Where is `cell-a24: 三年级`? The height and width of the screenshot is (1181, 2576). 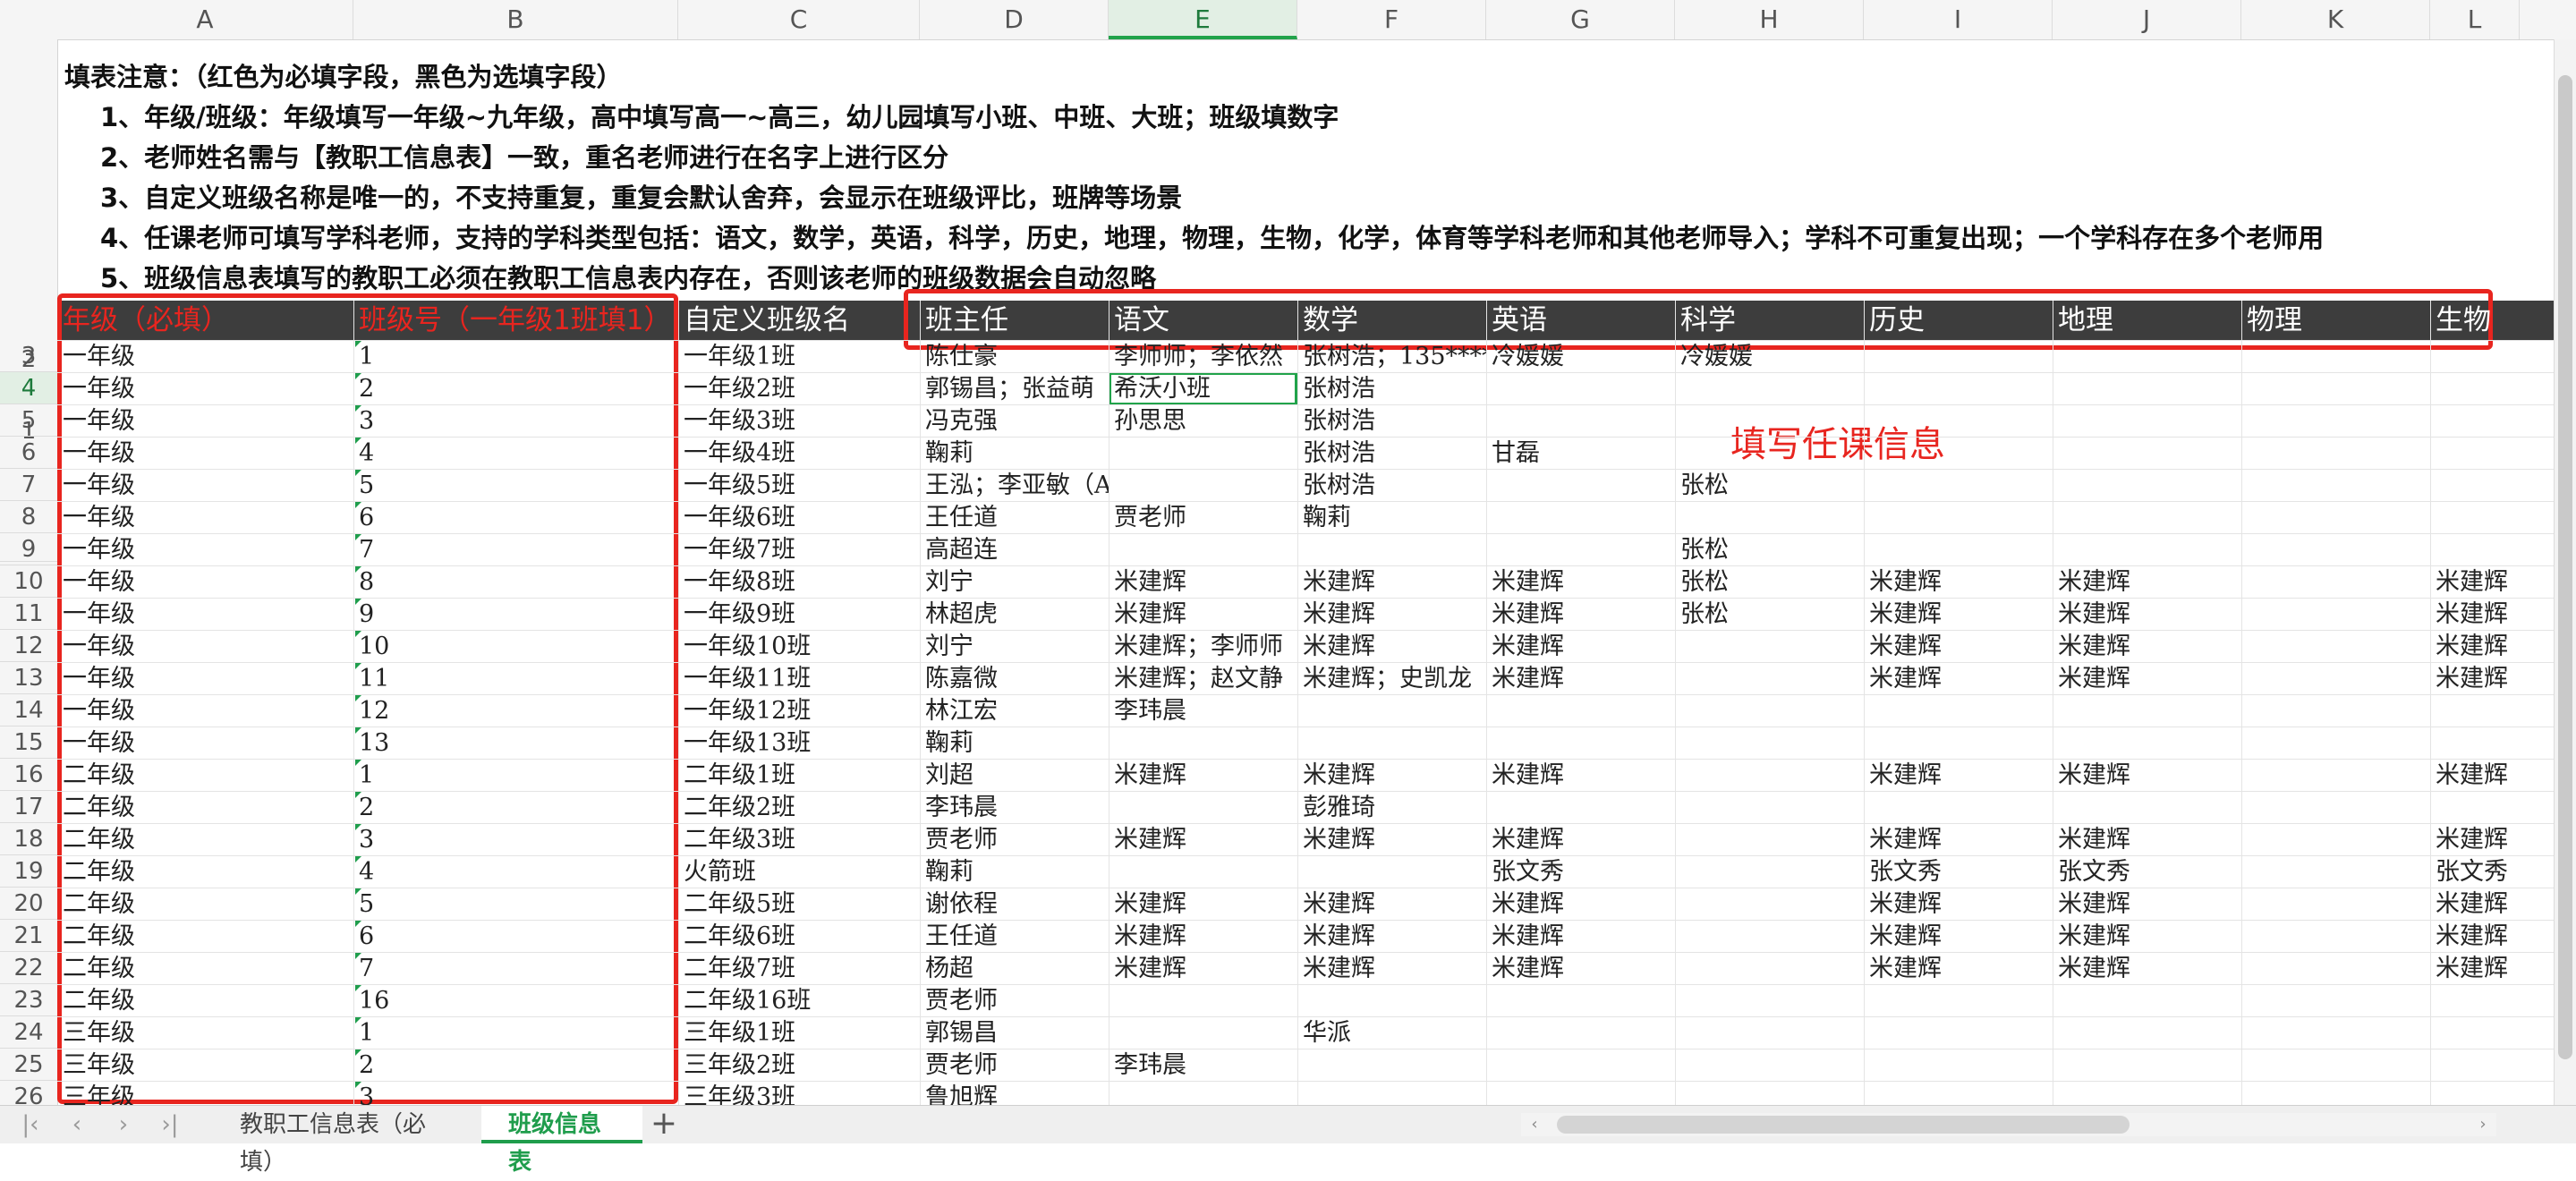 cell-a24: 三年级 is located at coordinates (205, 1032).